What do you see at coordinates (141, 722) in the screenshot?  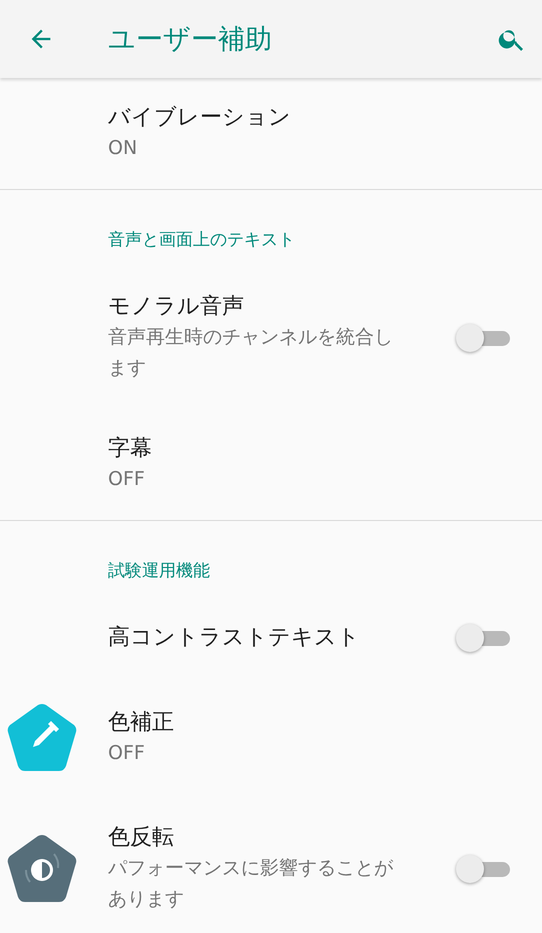 I see `setting-title: 色補正` at bounding box center [141, 722].